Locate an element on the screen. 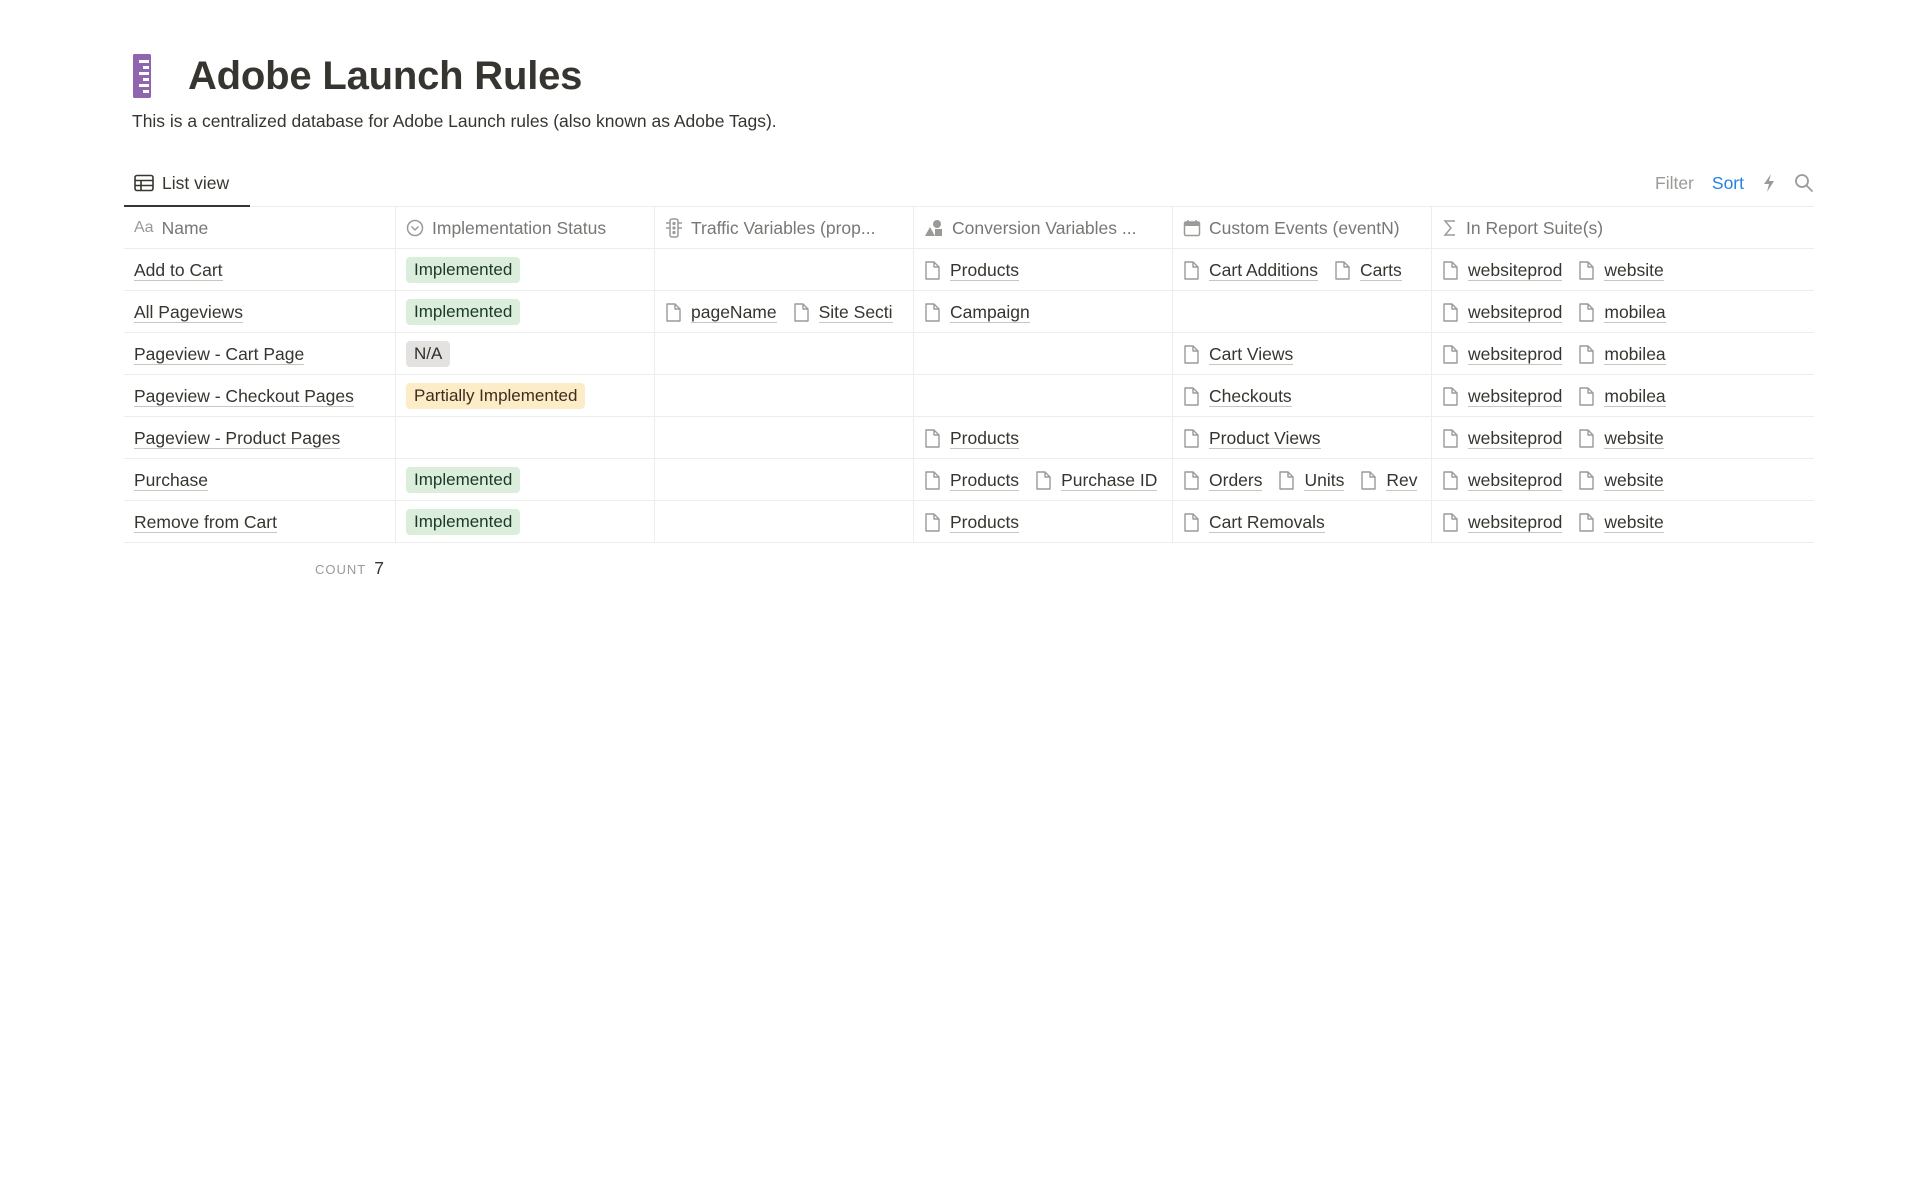 The image size is (1920, 1199). conversion-cell: Products Purchase ID is located at coordinates (1042, 480).